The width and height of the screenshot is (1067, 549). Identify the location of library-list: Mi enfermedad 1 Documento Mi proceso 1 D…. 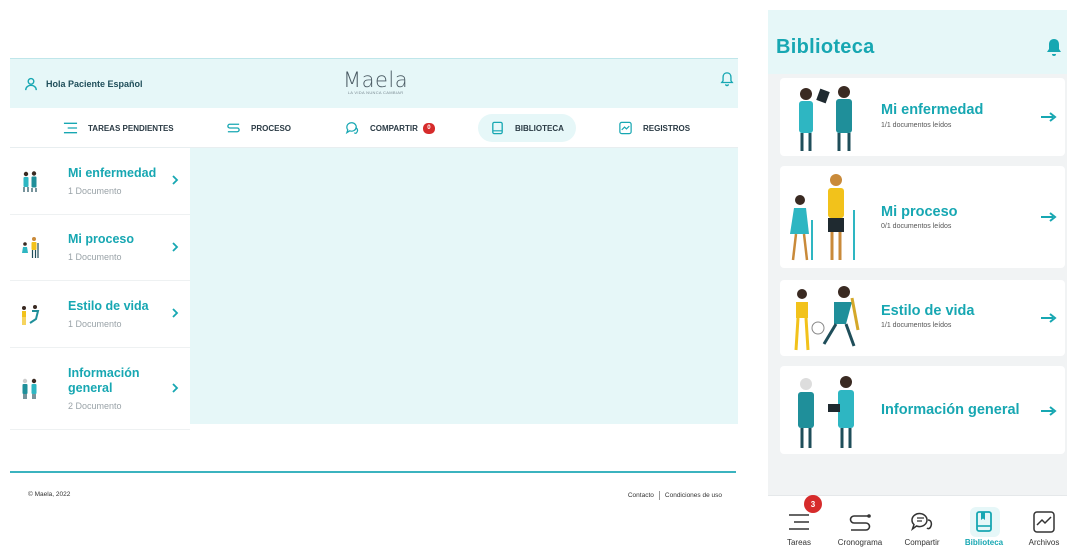
(100, 289).